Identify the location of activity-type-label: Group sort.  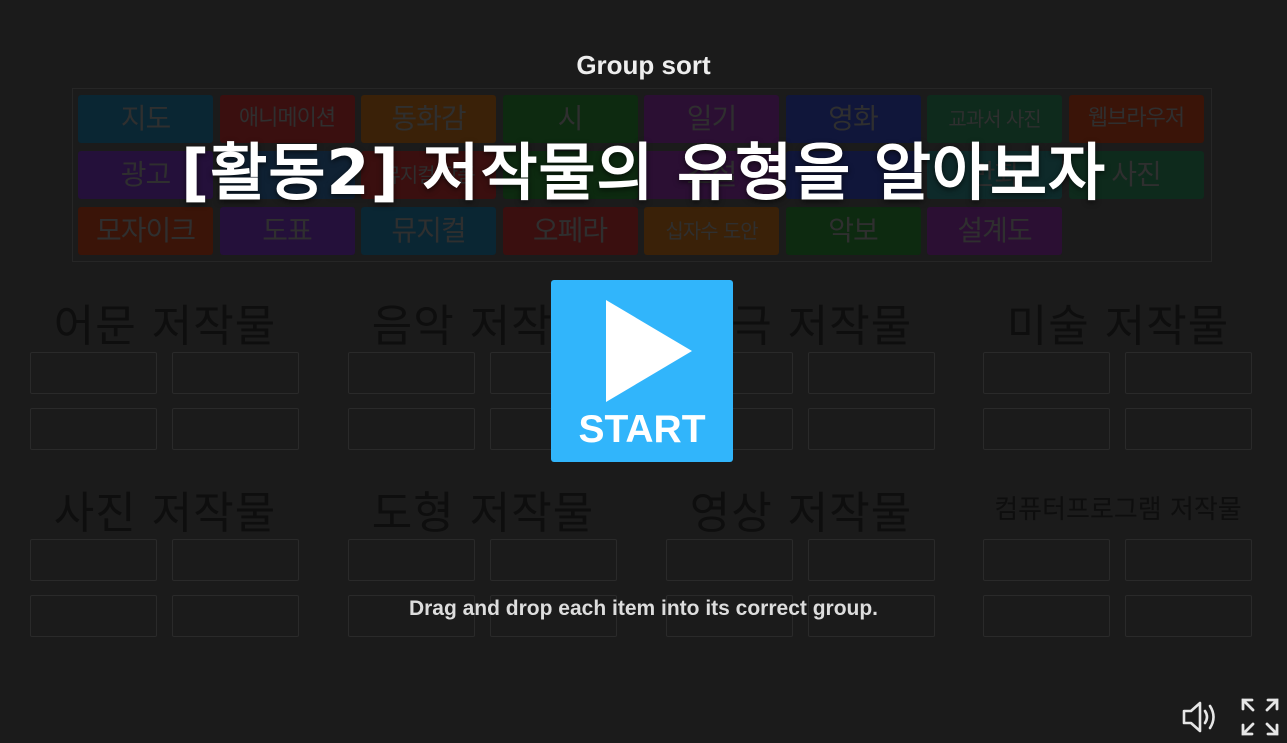
(643, 65).